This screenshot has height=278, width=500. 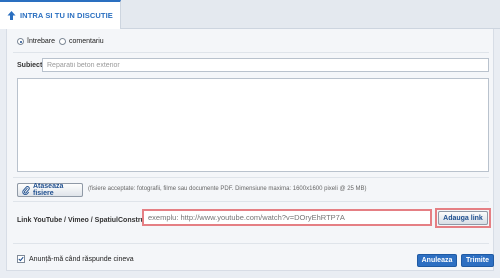 What do you see at coordinates (477, 260) in the screenshot?
I see `submit-button: Trimite` at bounding box center [477, 260].